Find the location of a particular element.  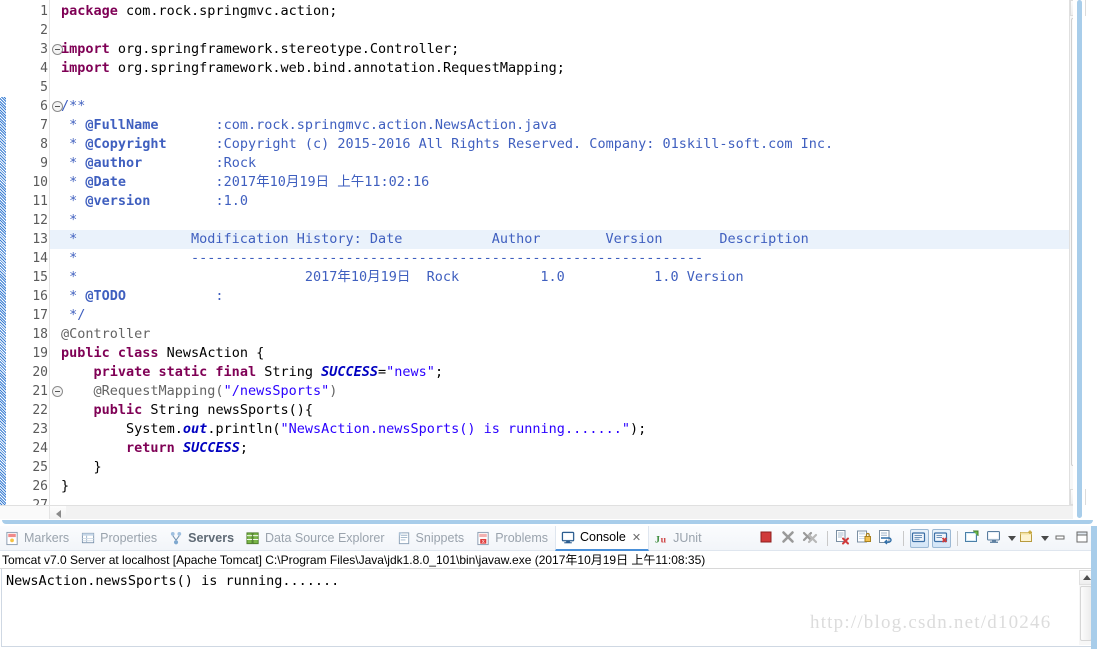

code-token: "news" is located at coordinates (410, 372).